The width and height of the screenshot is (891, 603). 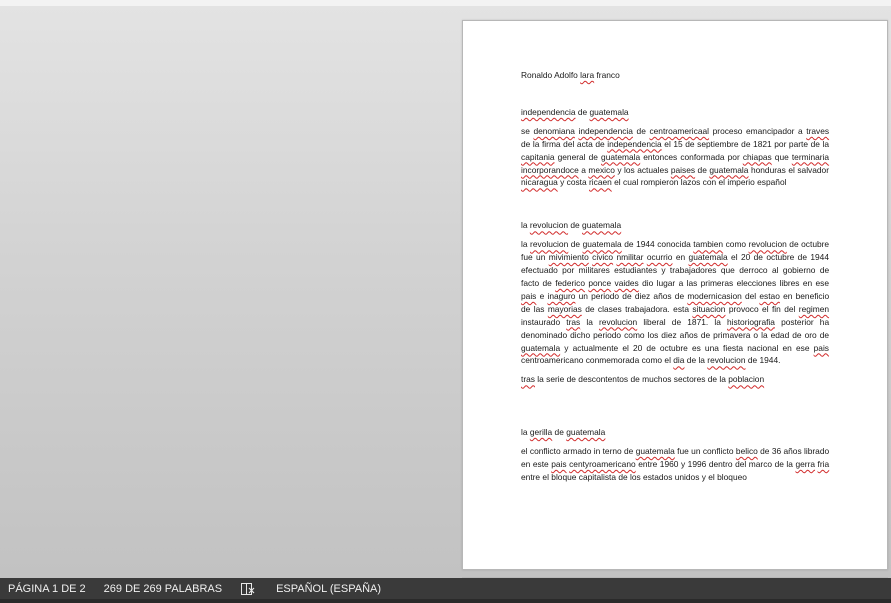 I want to click on word-count: 269 DE 269 PALABRAS, so click(x=163, y=589).